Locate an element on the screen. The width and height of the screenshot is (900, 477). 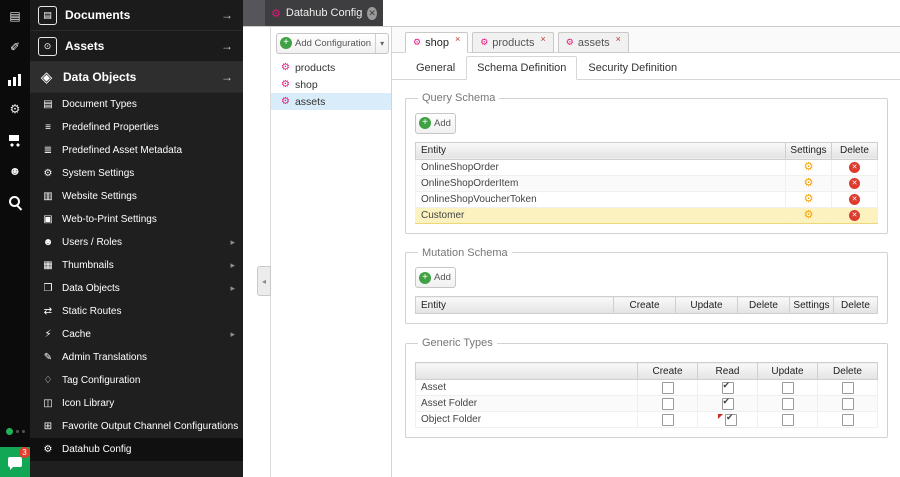
sidebar-item-icon-library: ◫ Icon Library is located at coordinates (136, 403).